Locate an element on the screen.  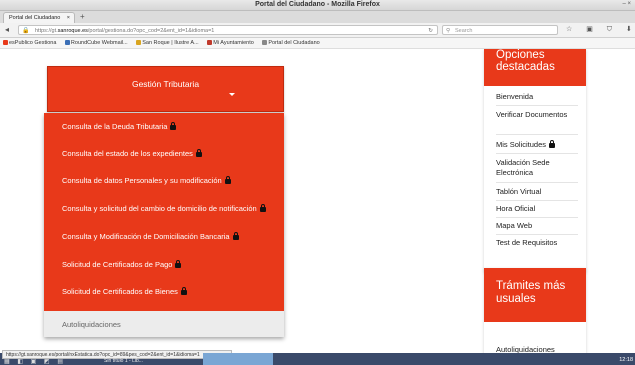
menu-item-deuda-tributaria: Consulta de la Deuda Tributaria is located at coordinates (164, 126).